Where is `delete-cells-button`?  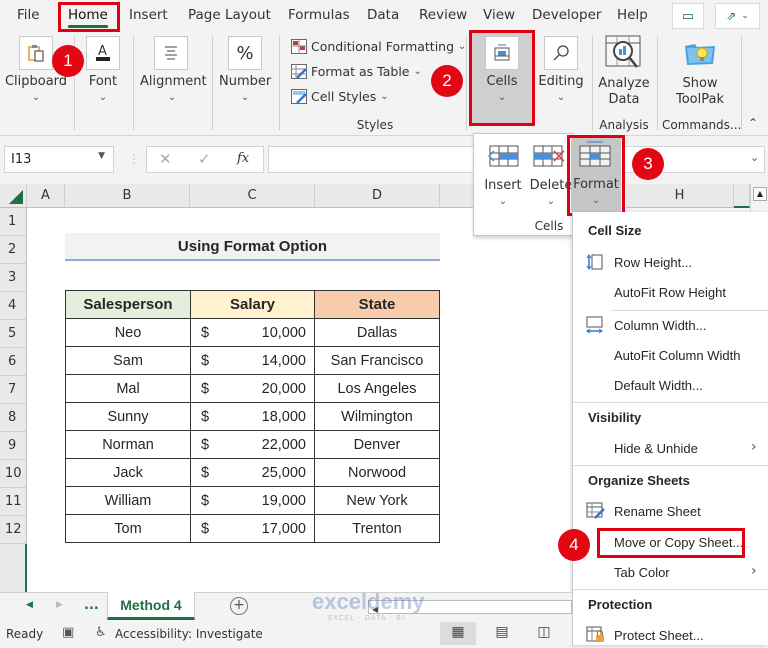 delete-cells-button is located at coordinates (549, 159).